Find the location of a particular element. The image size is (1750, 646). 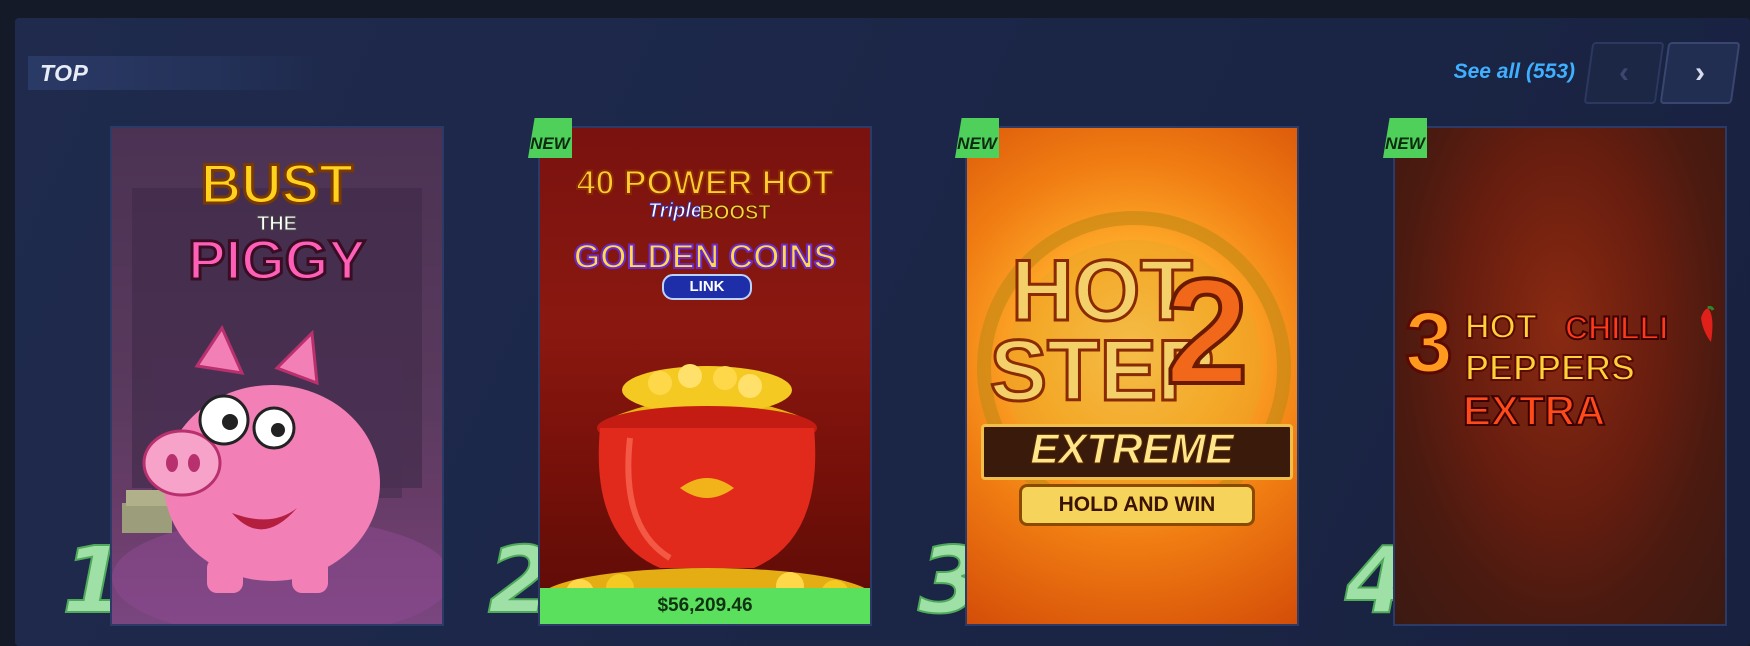

chevron-right-icon: › is located at coordinates (1700, 72).